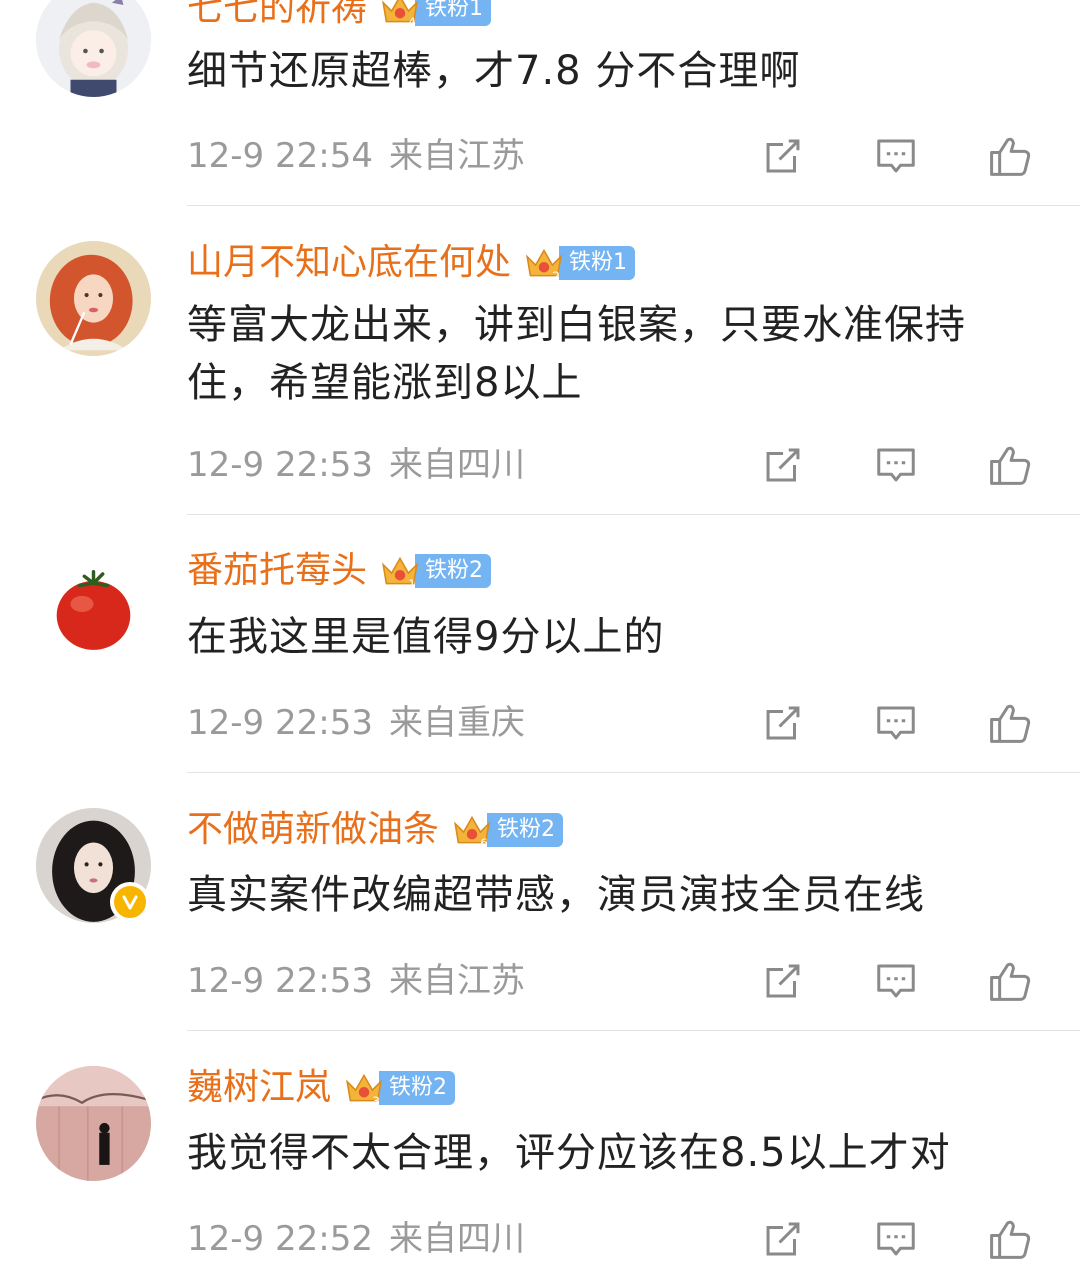 Image resolution: width=1080 pixels, height=1275 pixels. I want to click on location: 来自重庆, so click(456, 723).